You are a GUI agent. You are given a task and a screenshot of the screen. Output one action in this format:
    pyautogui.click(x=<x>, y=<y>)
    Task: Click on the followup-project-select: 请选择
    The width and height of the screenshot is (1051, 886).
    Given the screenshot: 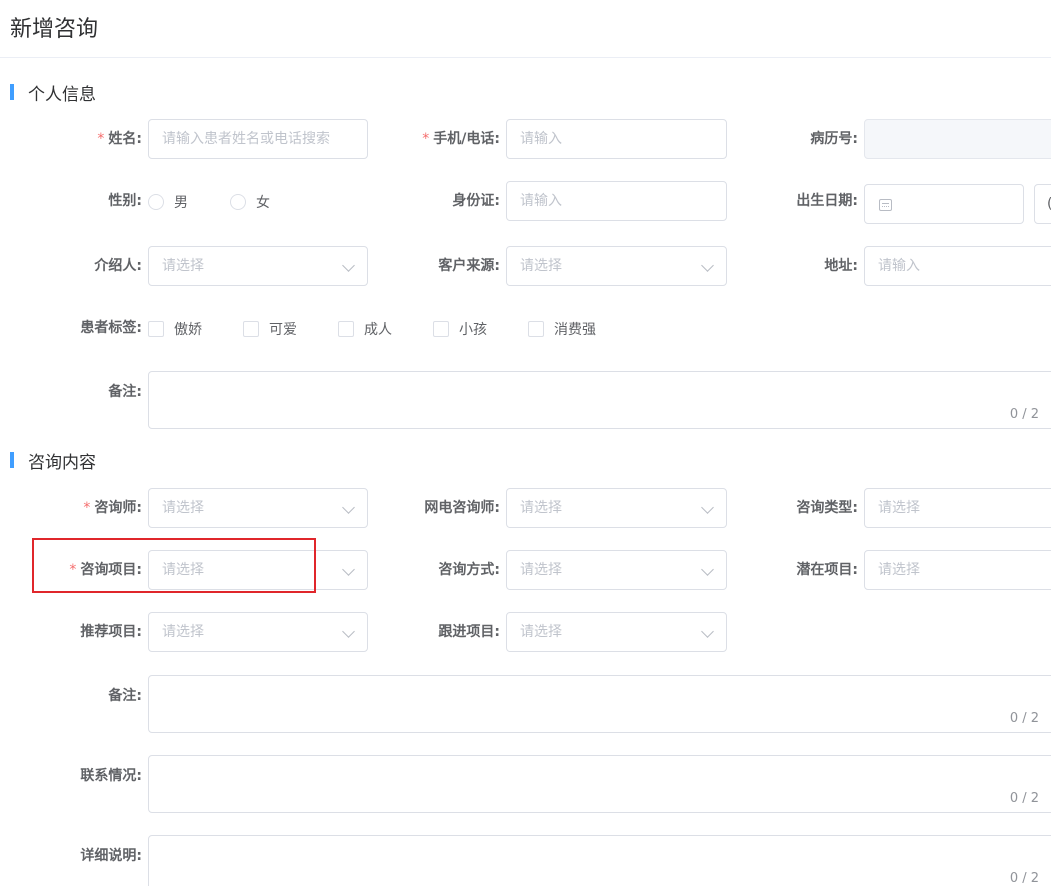 What is the action you would take?
    pyautogui.click(x=616, y=632)
    